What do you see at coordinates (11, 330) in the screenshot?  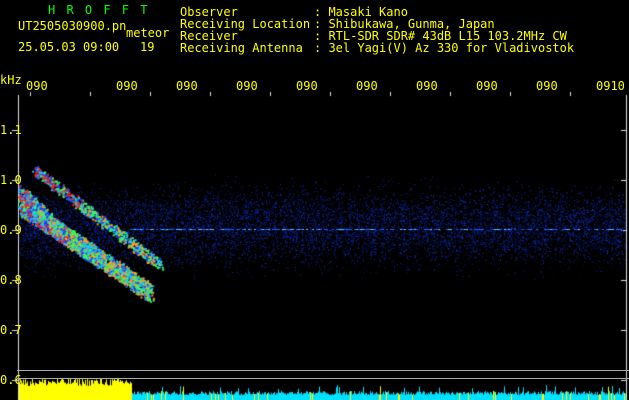 I see `freq-tick: 0.7` at bounding box center [11, 330].